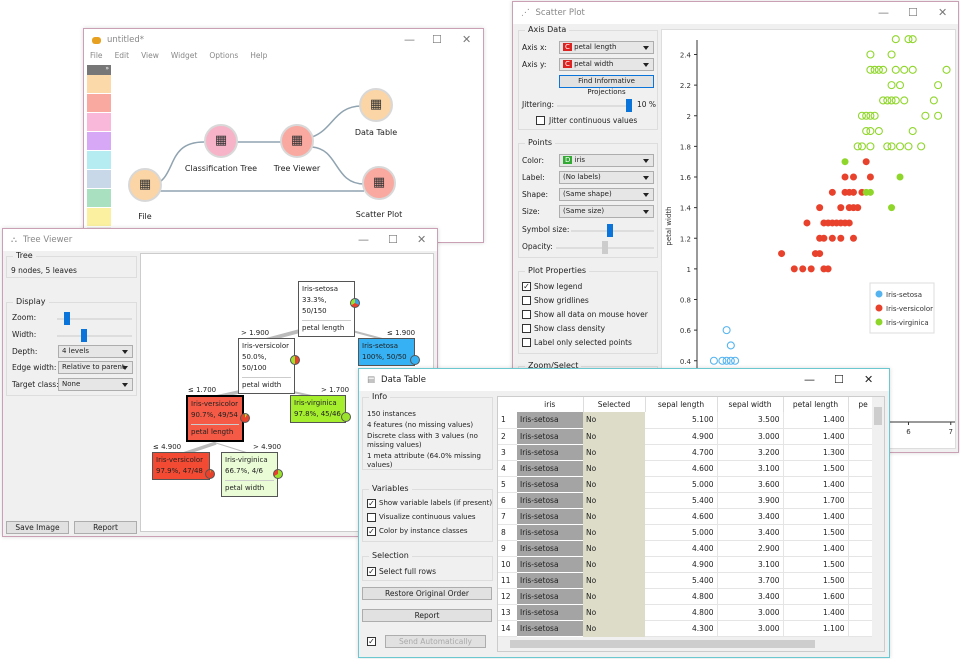  Describe the element at coordinates (371, 571) in the screenshot. I see `select-full-rows-checkbox: ✓` at that location.